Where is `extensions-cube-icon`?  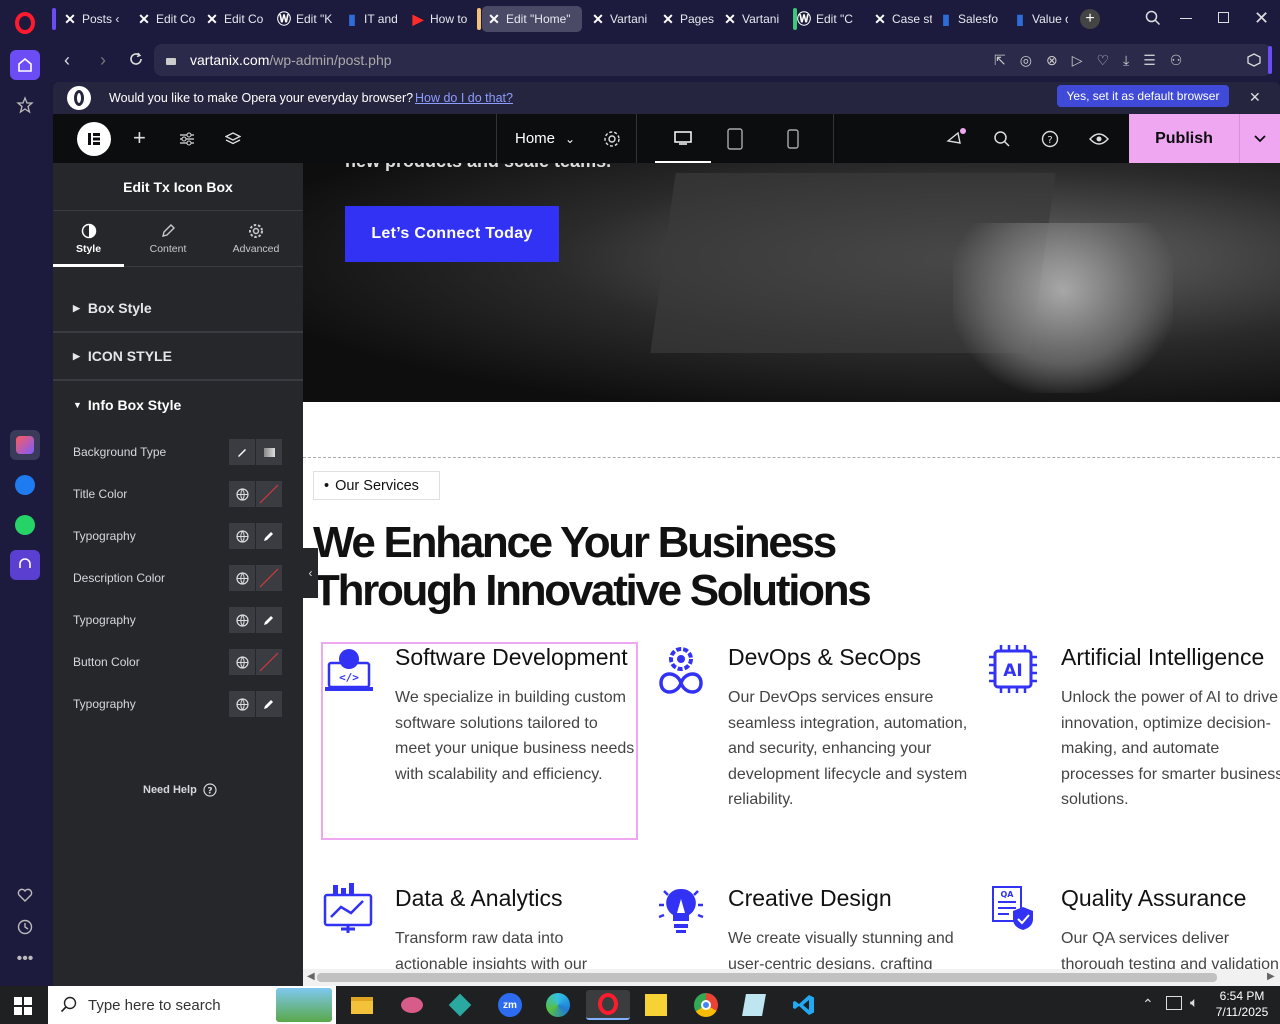
extensions-cube-icon is located at coordinates (1254, 60).